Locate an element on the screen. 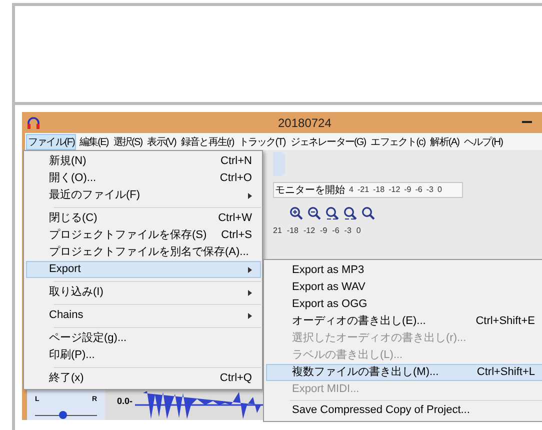 The height and width of the screenshot is (430, 542). meter-tick: 0 is located at coordinates (440, 190).